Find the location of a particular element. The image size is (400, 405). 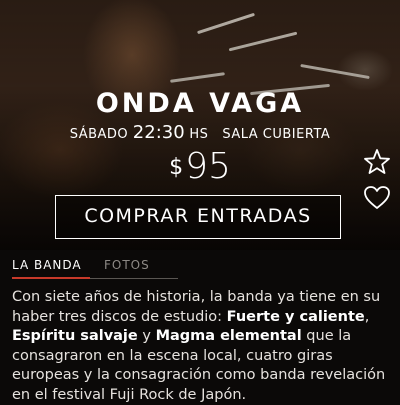

event-title: ONDA VAGA is located at coordinates (200, 103).